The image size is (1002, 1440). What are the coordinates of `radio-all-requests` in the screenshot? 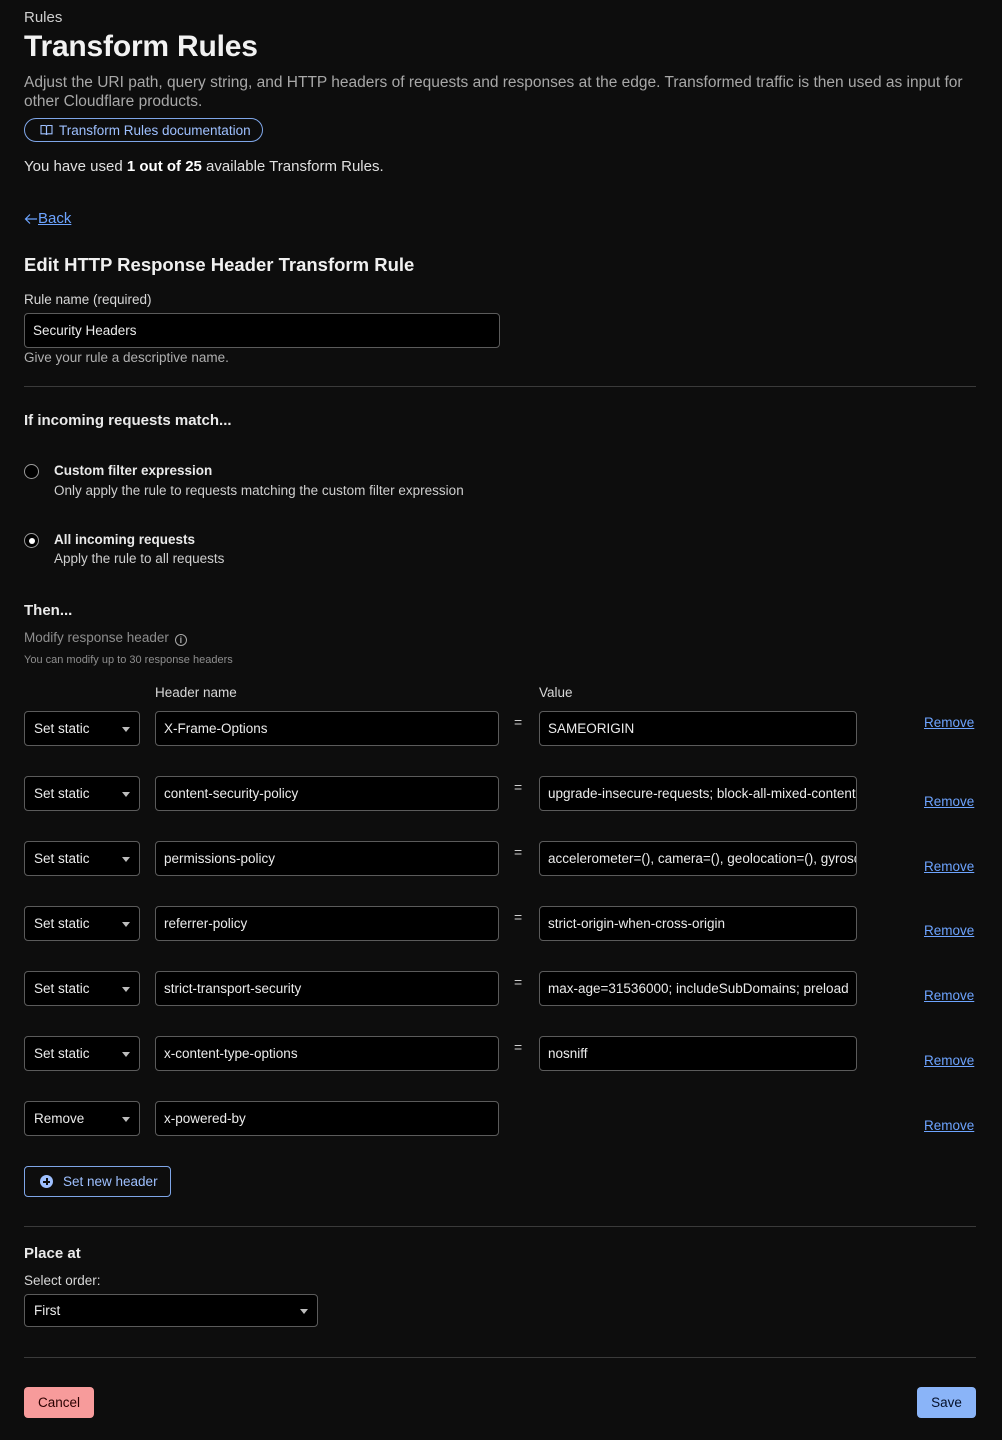 It's located at (31, 540).